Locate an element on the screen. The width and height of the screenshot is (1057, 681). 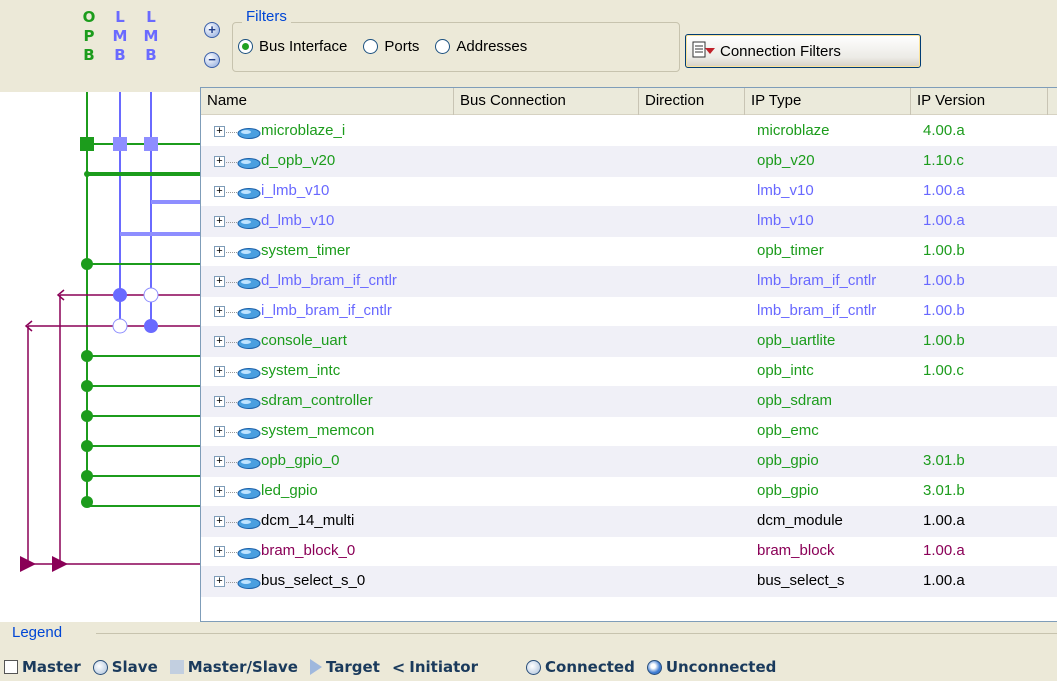
zoom-out-icon: − is located at coordinates (212, 60).